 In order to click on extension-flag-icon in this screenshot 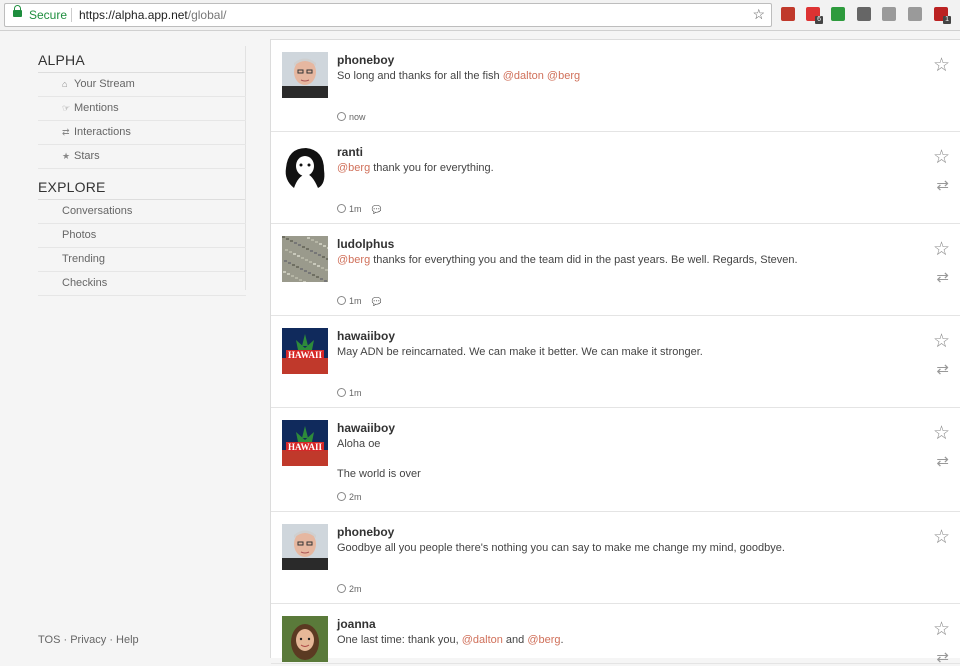, I will do `click(788, 14)`.